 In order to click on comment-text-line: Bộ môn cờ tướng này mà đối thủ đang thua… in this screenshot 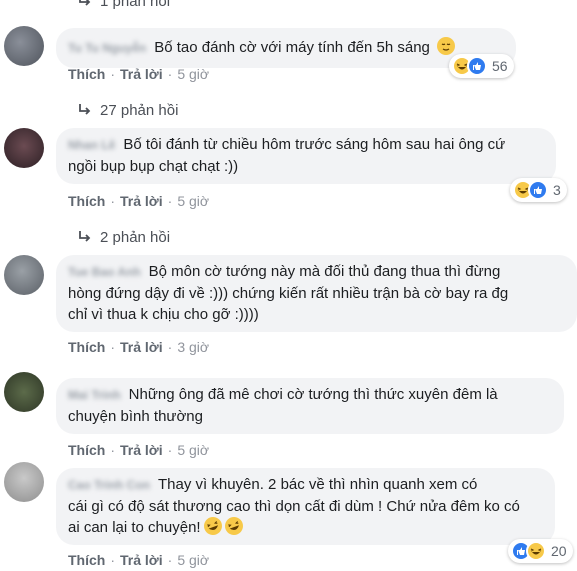, I will do `click(324, 271)`.